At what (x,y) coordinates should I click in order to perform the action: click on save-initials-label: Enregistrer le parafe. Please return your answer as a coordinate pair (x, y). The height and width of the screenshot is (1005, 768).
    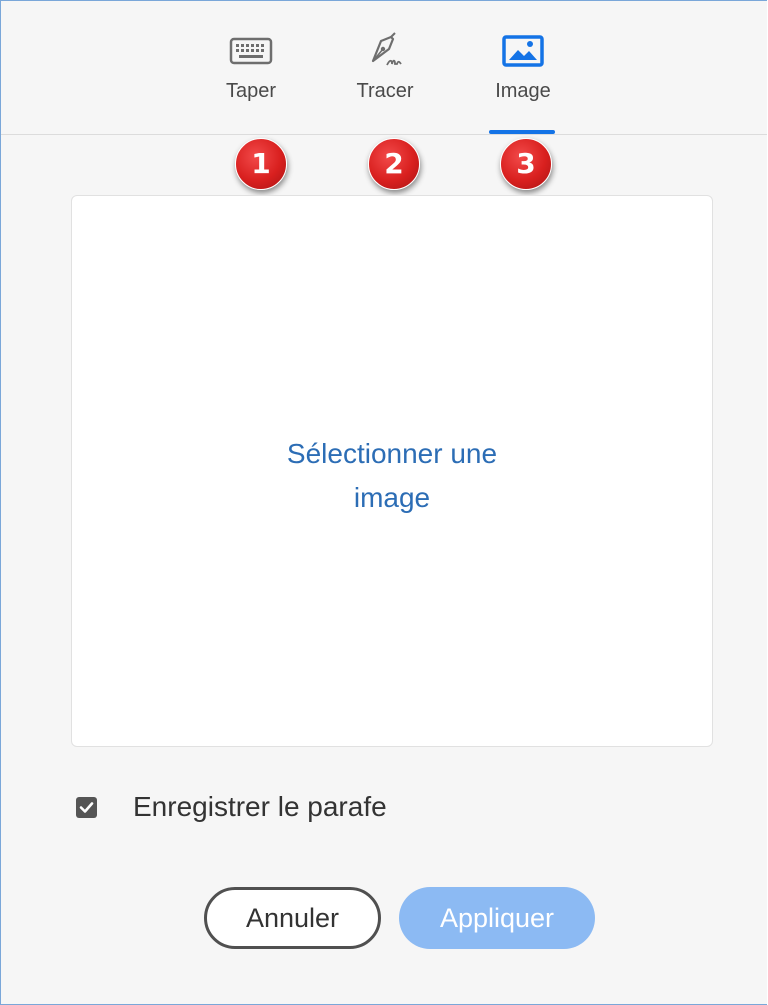
    Looking at the image, I should click on (260, 806).